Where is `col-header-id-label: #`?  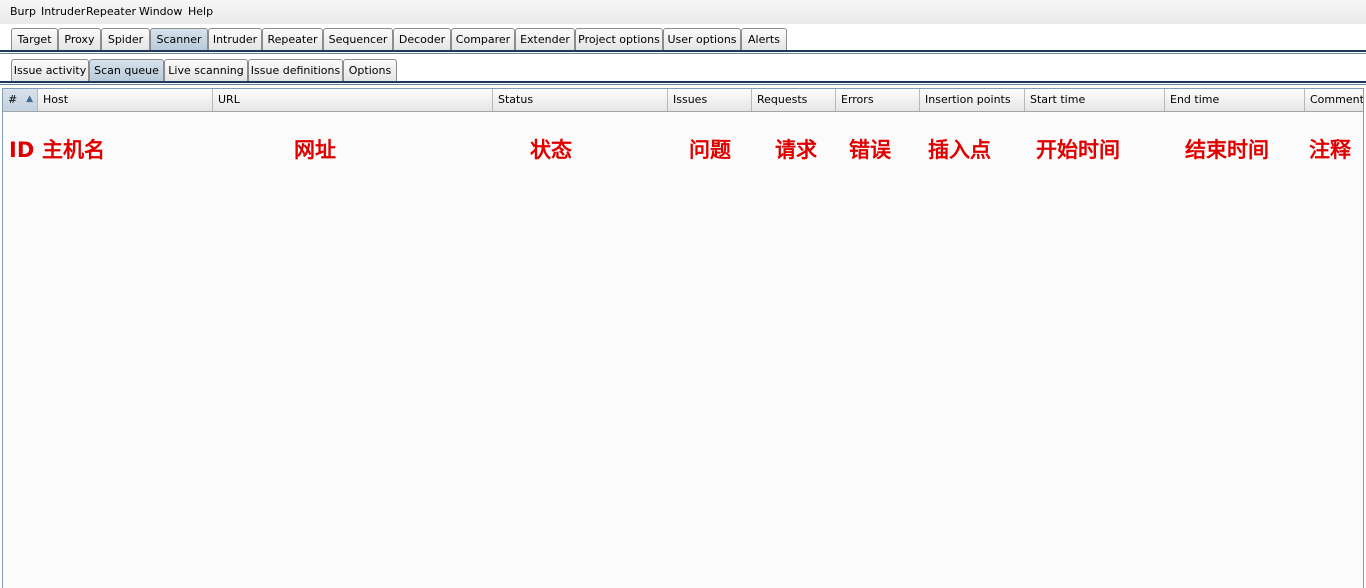 col-header-id-label: # is located at coordinates (13, 99).